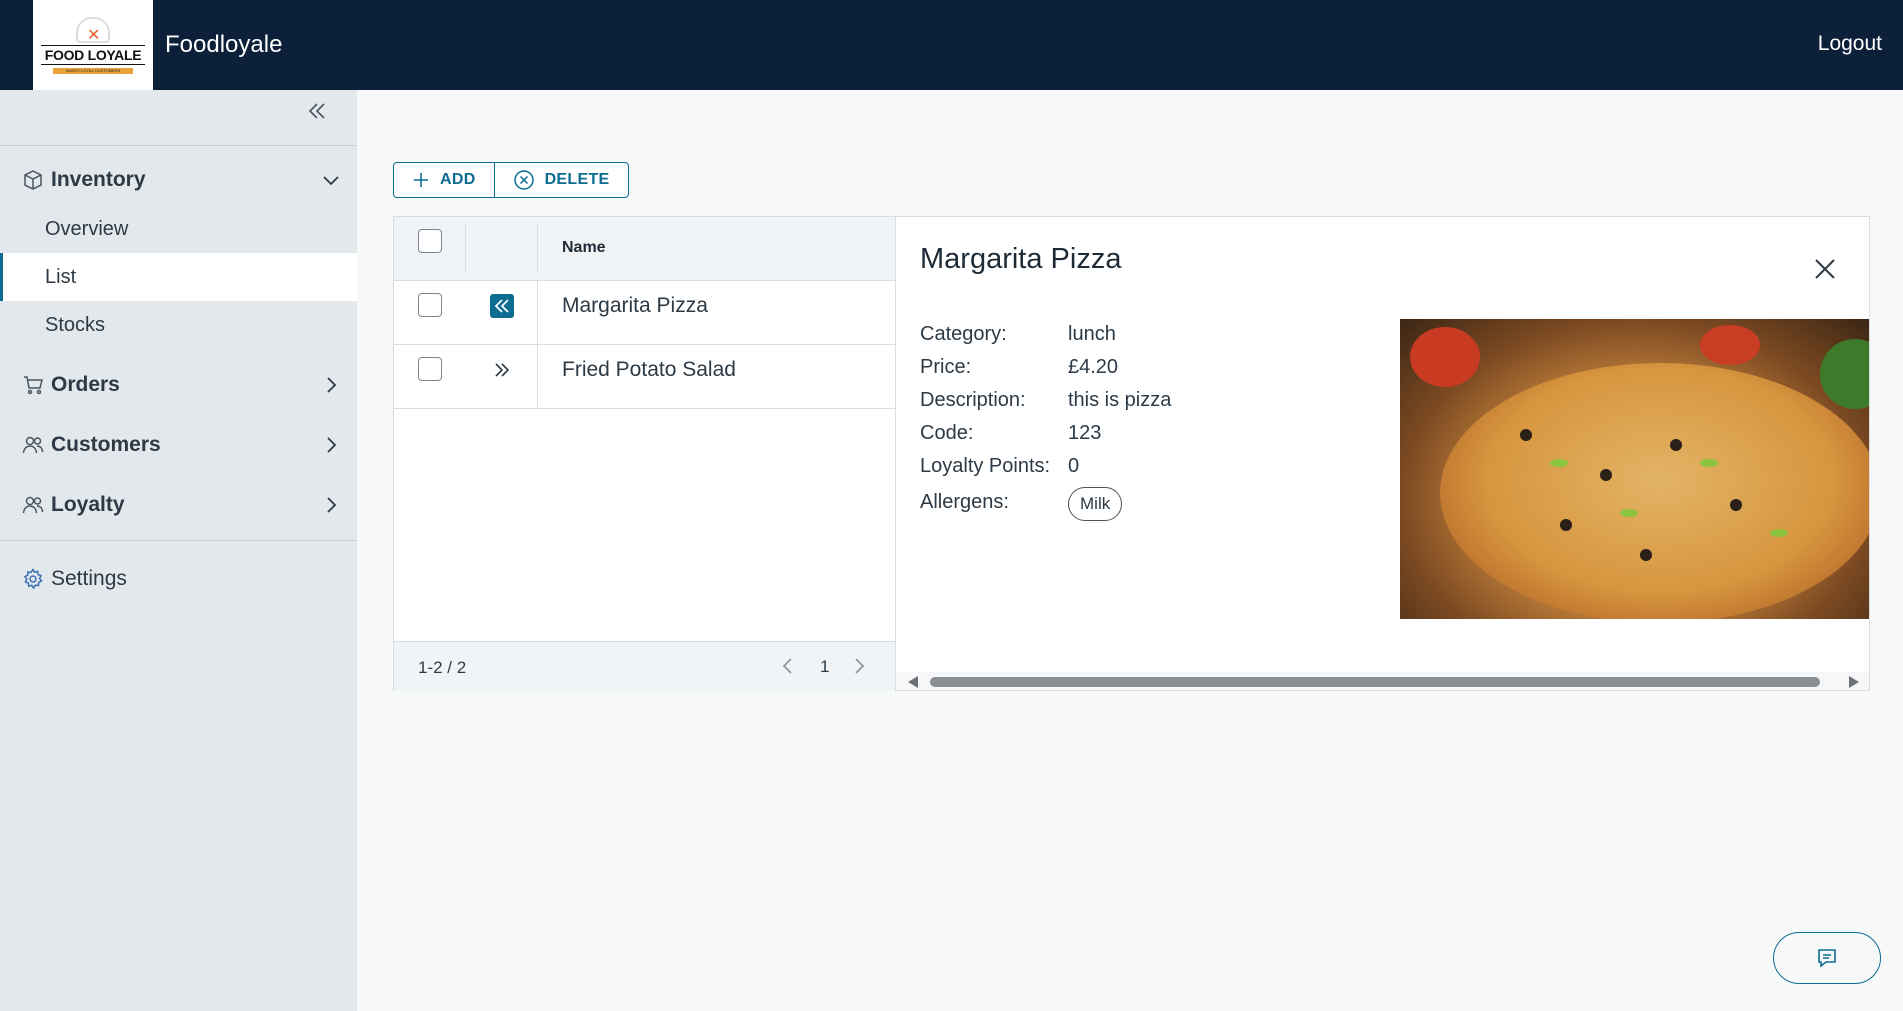 This screenshot has width=1903, height=1011. What do you see at coordinates (33, 385) in the screenshot?
I see `cart-icon` at bounding box center [33, 385].